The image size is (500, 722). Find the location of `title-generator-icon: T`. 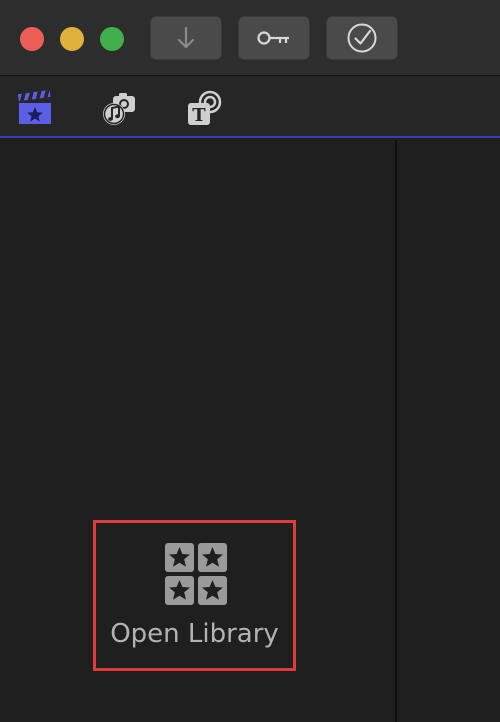

title-generator-icon: T is located at coordinates (205, 108).